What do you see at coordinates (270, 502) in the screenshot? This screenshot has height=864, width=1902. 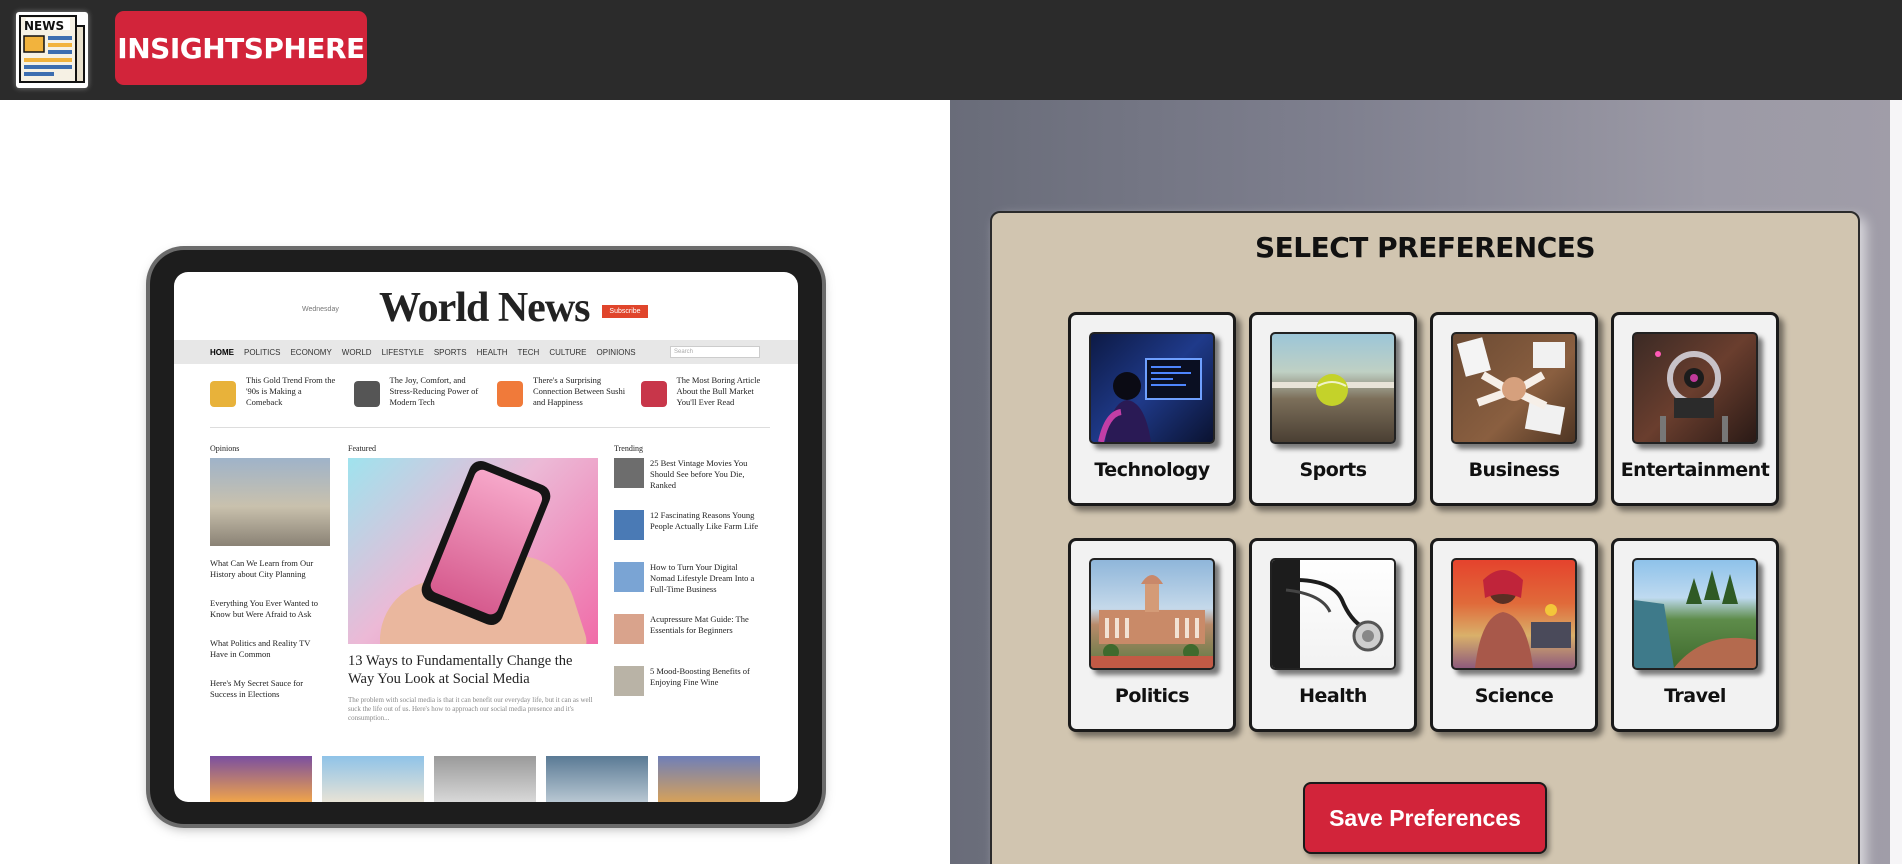 I see `opinions-image` at bounding box center [270, 502].